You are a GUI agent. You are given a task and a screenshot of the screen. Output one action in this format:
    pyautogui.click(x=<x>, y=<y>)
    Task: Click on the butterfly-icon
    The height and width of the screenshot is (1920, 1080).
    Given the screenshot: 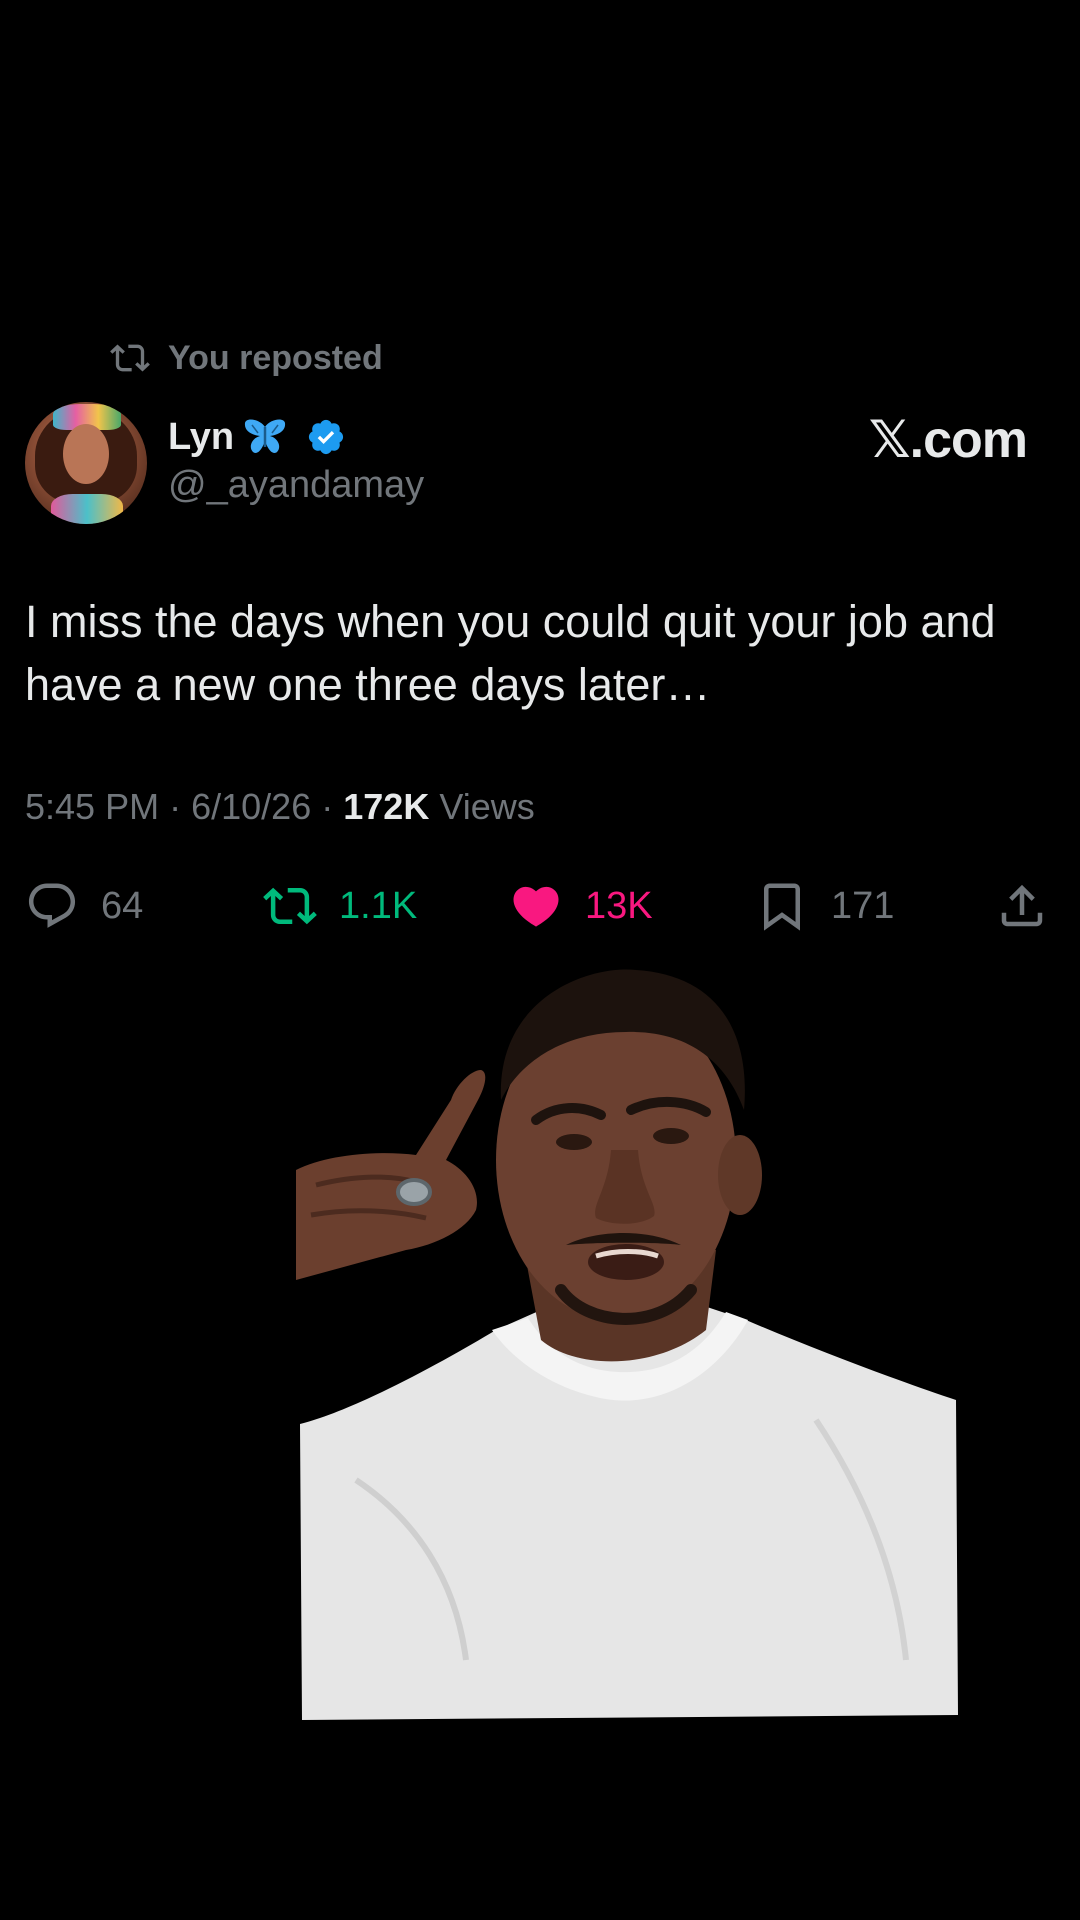 What is the action you would take?
    pyautogui.click(x=265, y=437)
    